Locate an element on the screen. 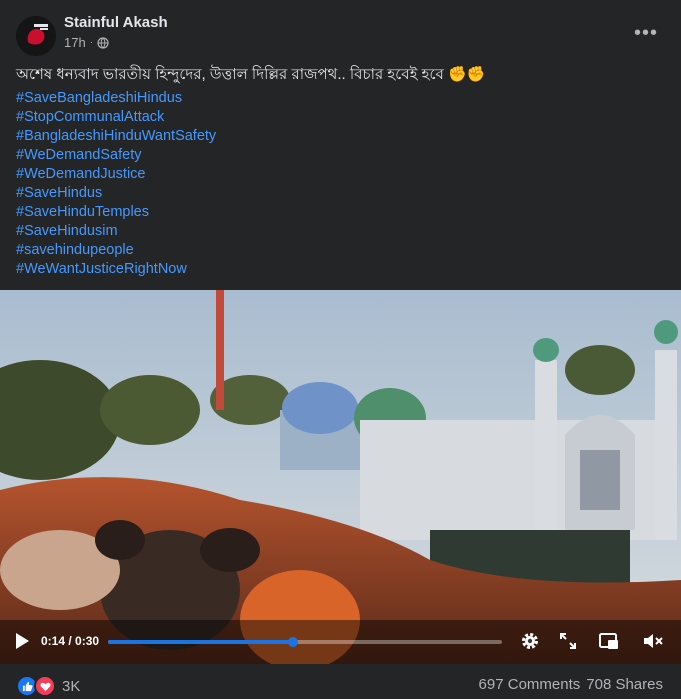  video-time: 0:14 / 0:30 is located at coordinates (70, 641).